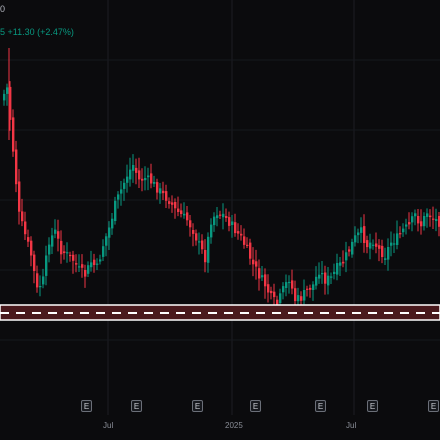 The image size is (440, 440). What do you see at coordinates (234, 425) in the screenshot?
I see `time-axis-tick: 2025` at bounding box center [234, 425].